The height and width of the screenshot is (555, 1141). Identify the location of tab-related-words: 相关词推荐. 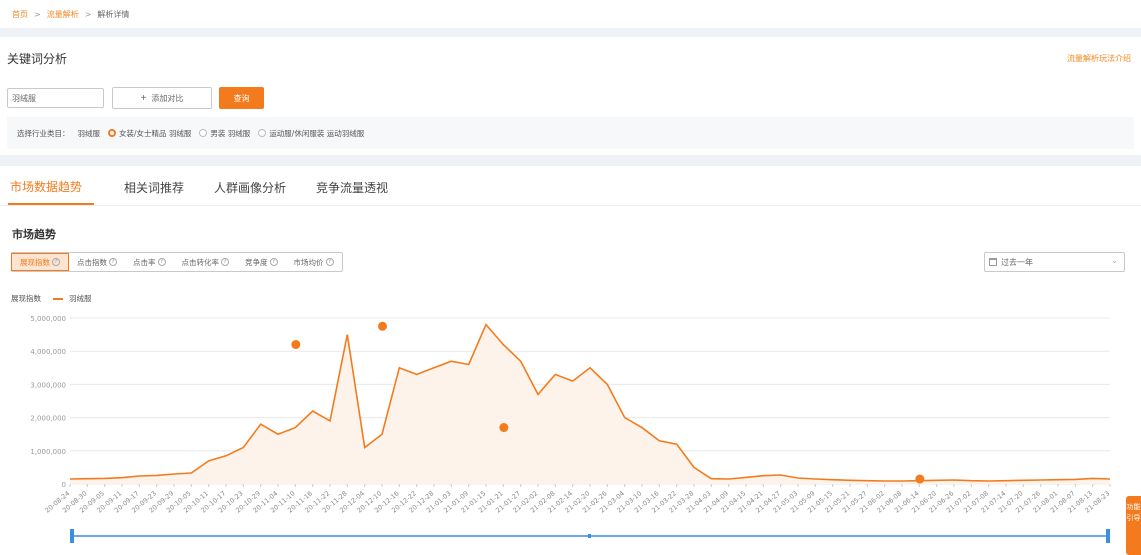
(154, 192).